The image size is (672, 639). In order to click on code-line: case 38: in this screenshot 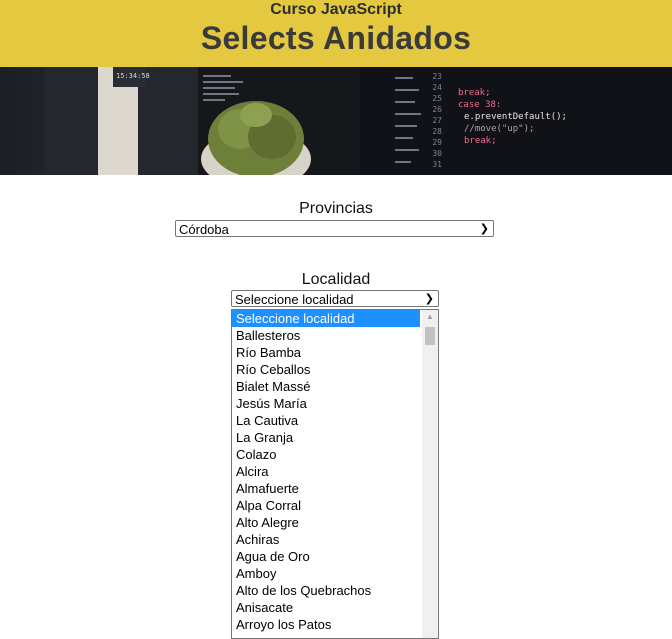, I will do `click(480, 105)`.